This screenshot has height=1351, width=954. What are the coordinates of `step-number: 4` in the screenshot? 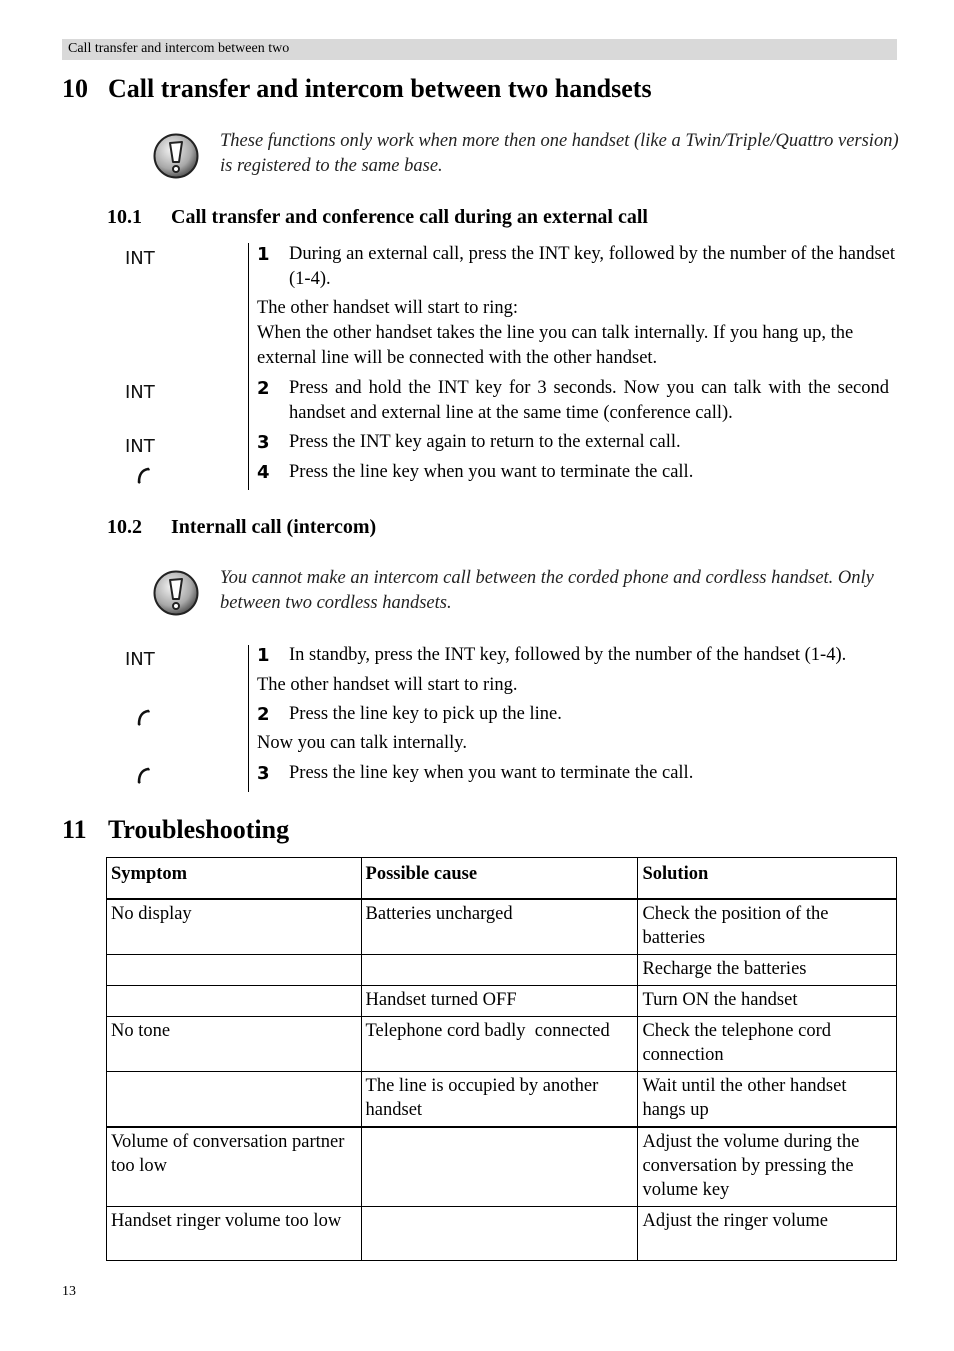 It's located at (263, 472).